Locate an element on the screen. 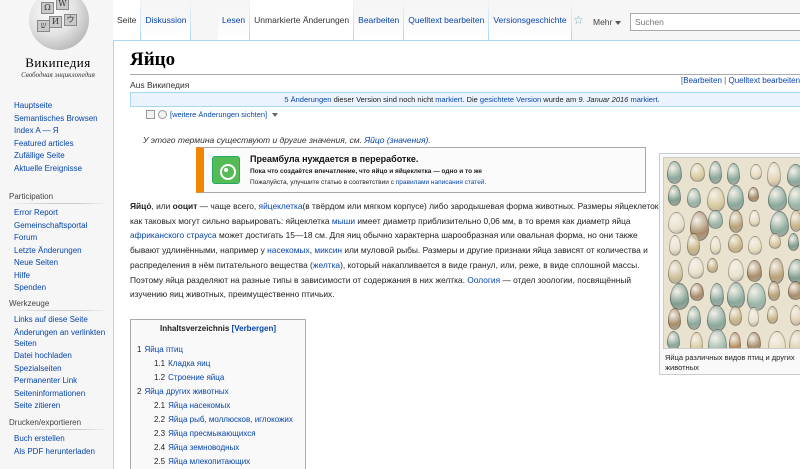  link-insects: насекомых is located at coordinates (288, 250).